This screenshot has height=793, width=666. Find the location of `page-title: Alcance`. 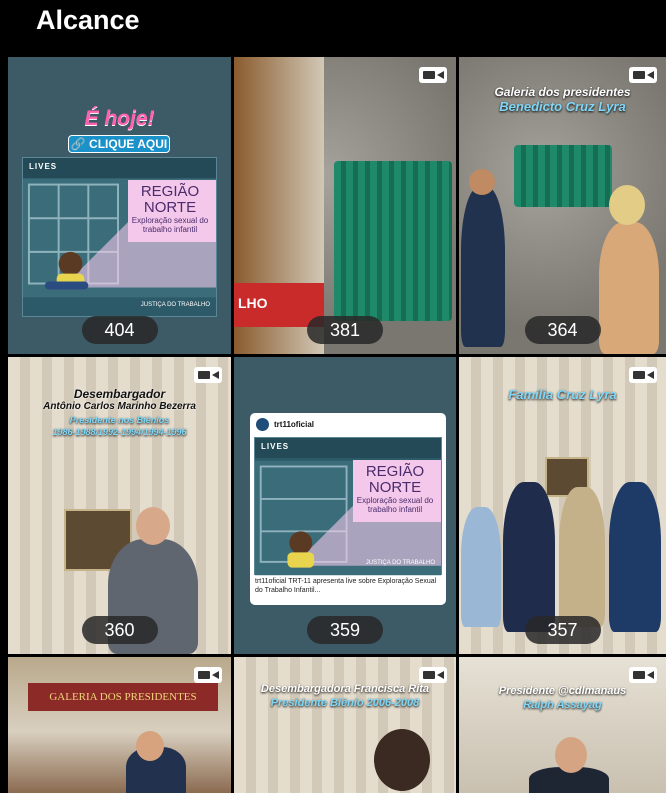

page-title: Alcance is located at coordinates (88, 20).